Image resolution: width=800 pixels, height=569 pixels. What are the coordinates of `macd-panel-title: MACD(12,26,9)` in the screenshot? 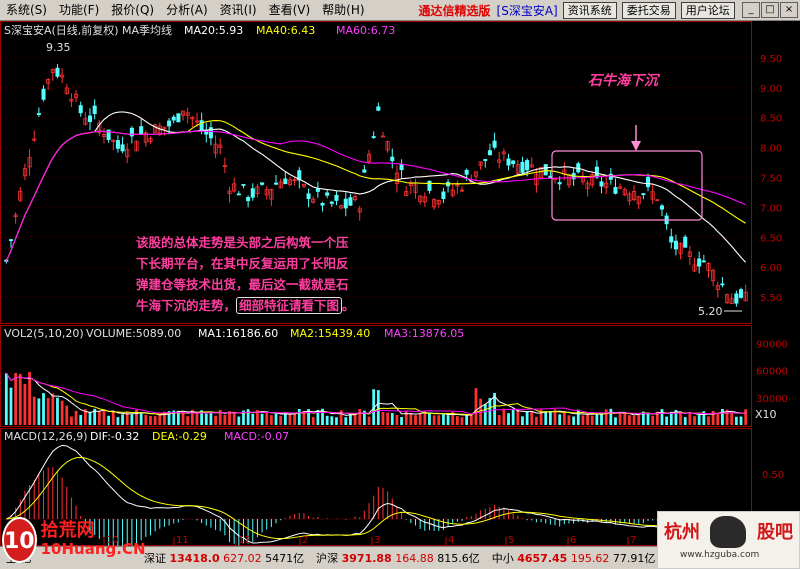 It's located at (46, 436).